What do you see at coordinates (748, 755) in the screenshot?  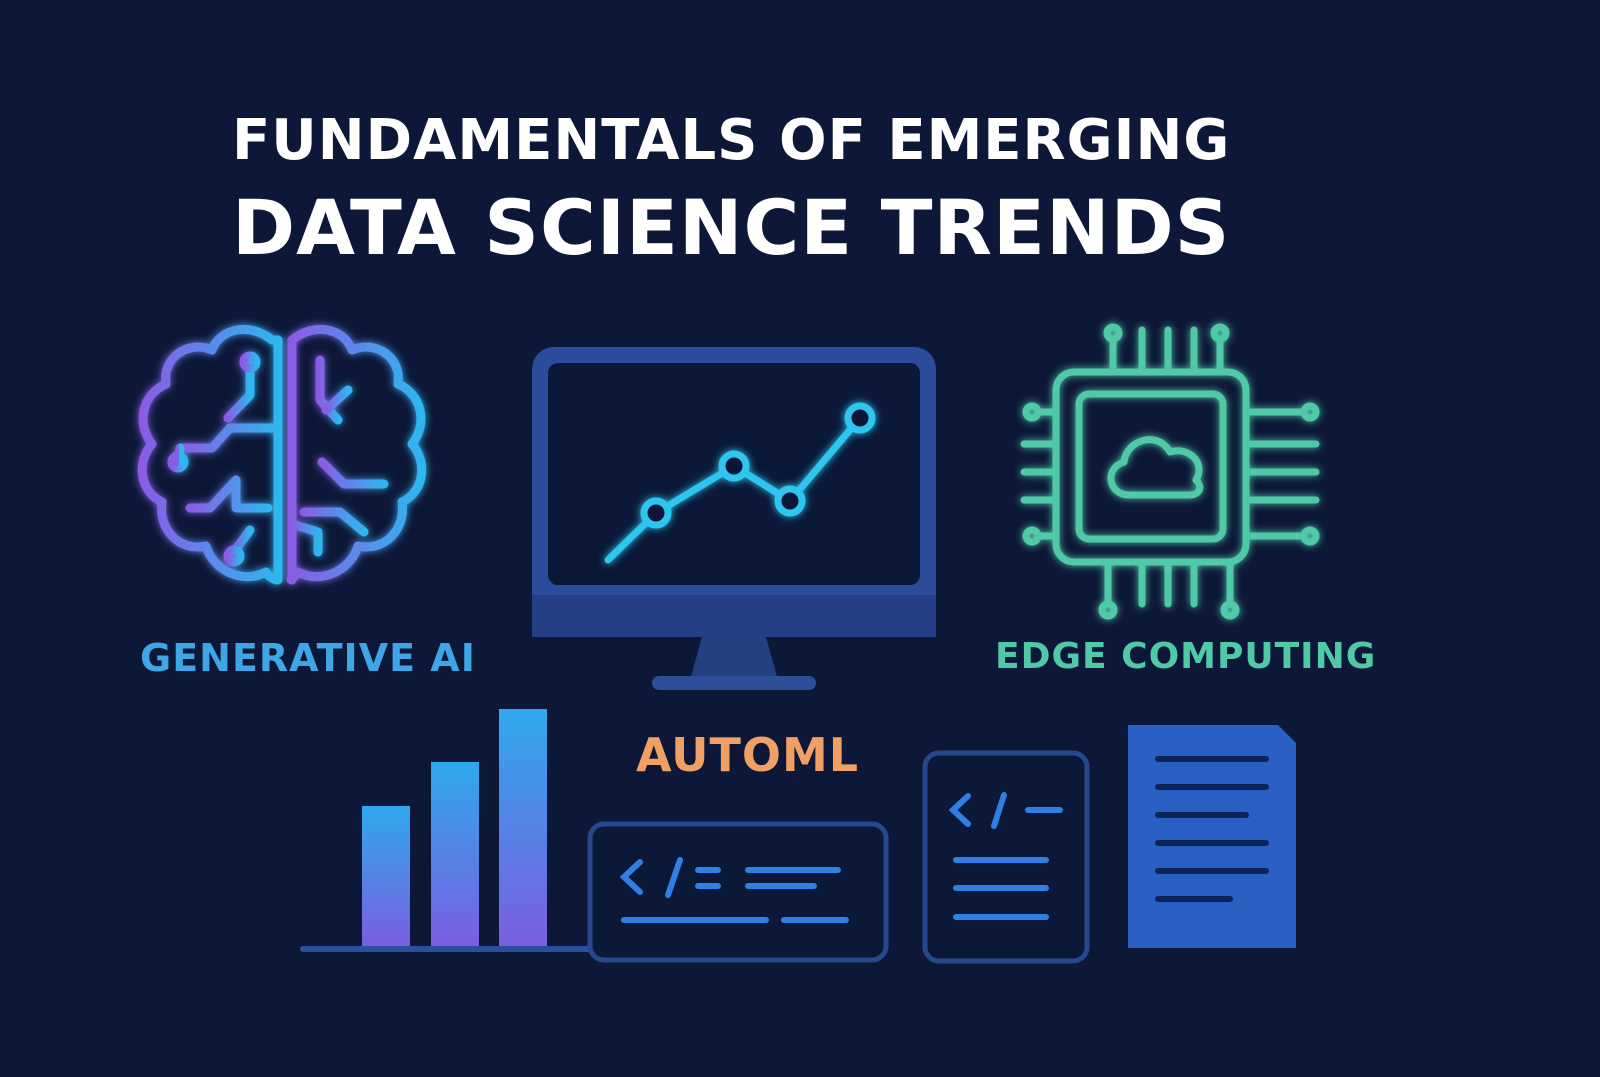 I see `automl-label: AUTOML` at bounding box center [748, 755].